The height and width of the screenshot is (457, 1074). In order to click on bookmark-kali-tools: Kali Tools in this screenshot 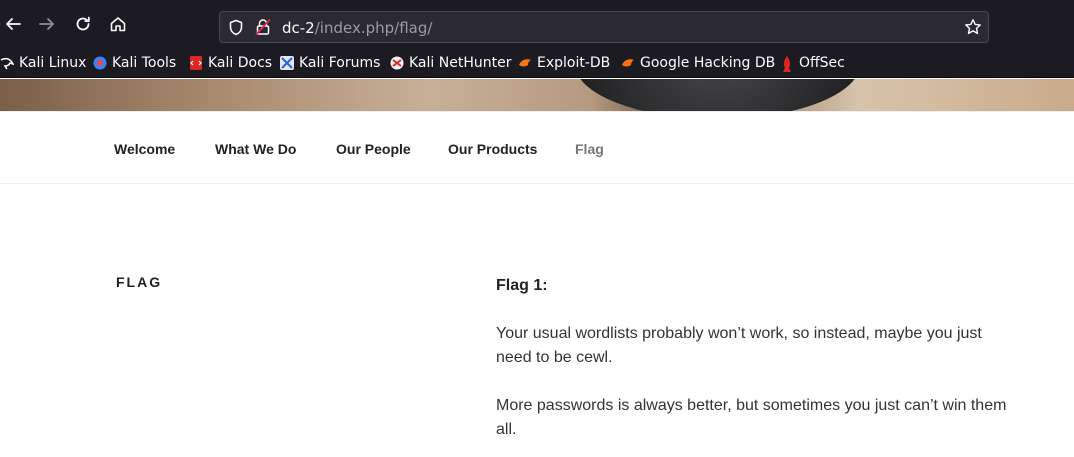, I will do `click(134, 63)`.